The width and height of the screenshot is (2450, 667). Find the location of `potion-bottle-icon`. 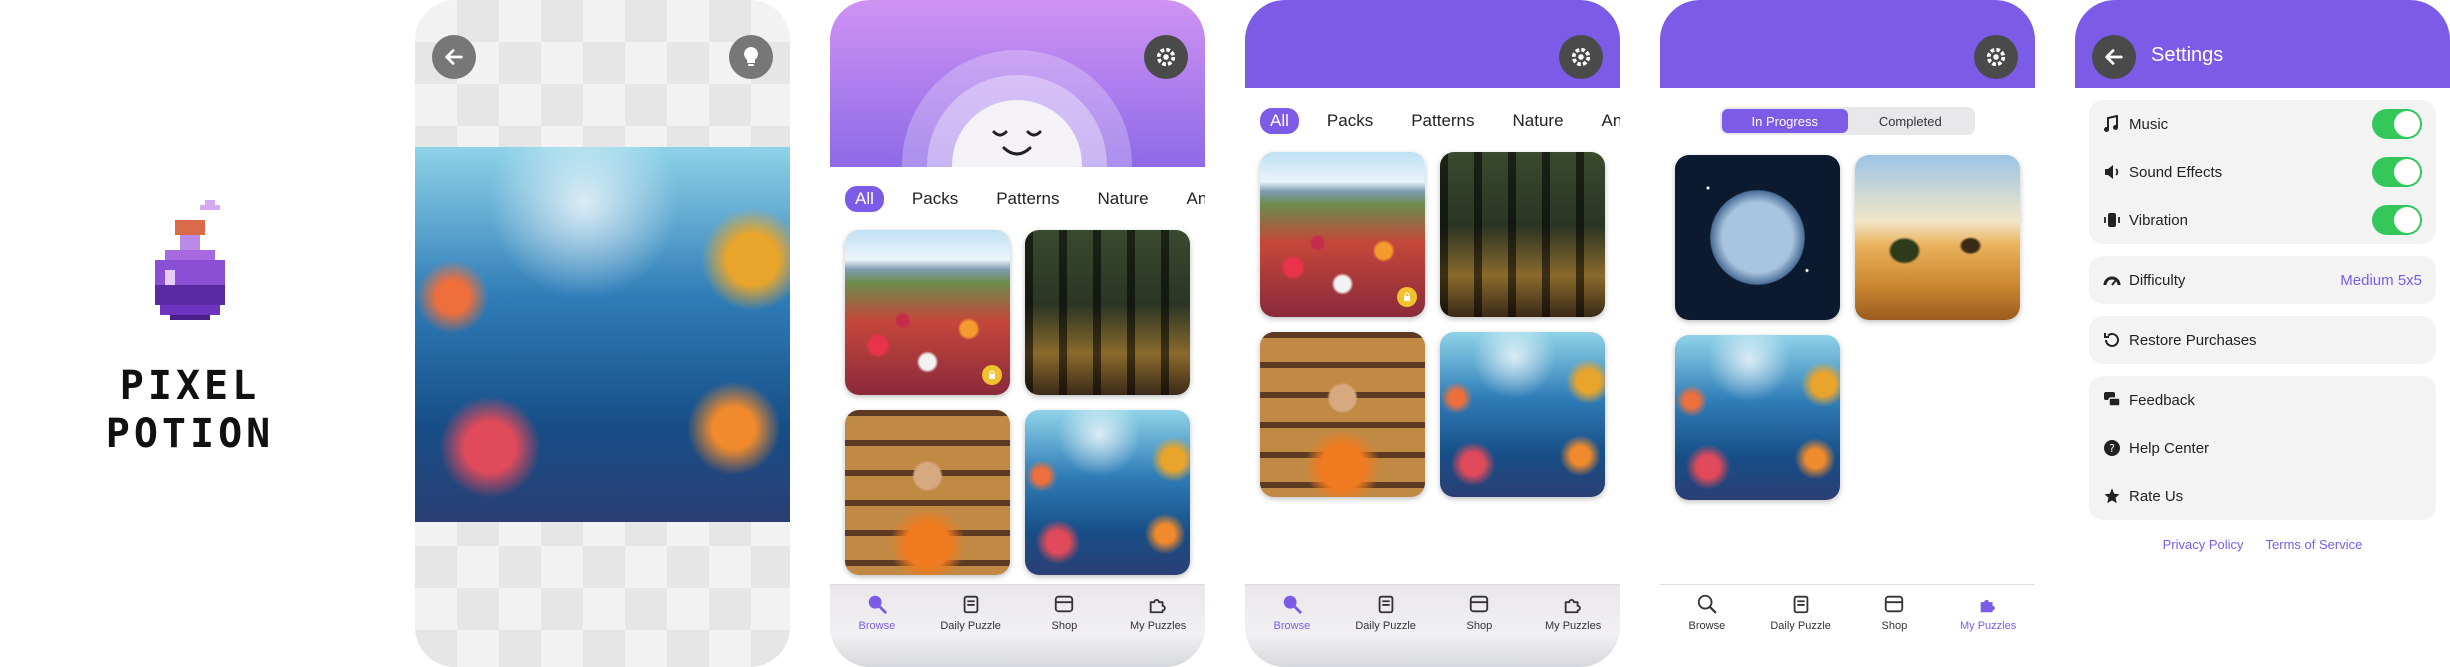

potion-bottle-icon is located at coordinates (190, 260).